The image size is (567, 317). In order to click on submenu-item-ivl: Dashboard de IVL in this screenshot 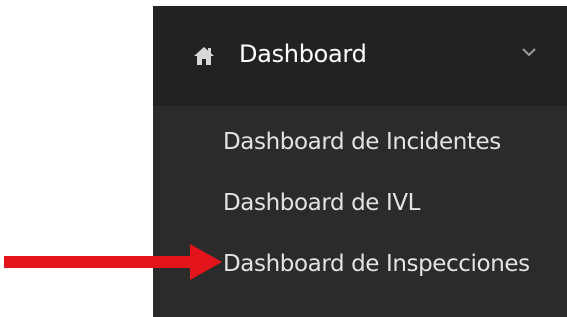, I will do `click(321, 203)`.